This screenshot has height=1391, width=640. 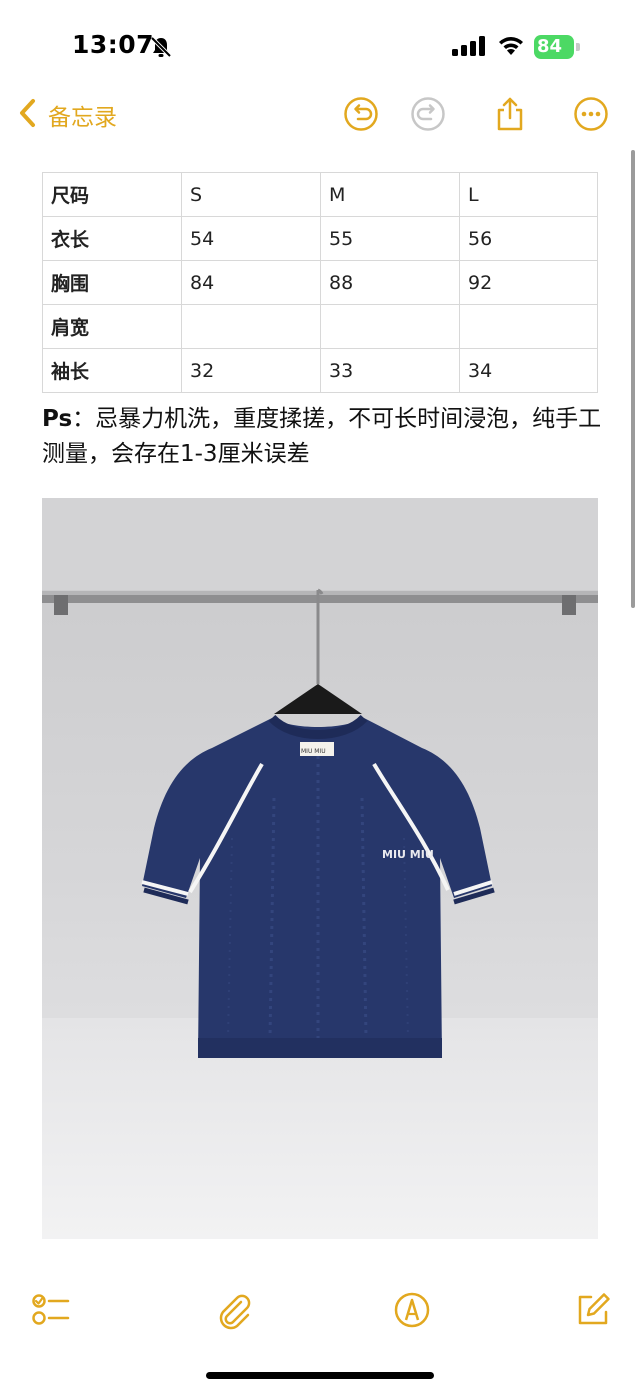 What do you see at coordinates (251, 194) in the screenshot?
I see `table-cell: S` at bounding box center [251, 194].